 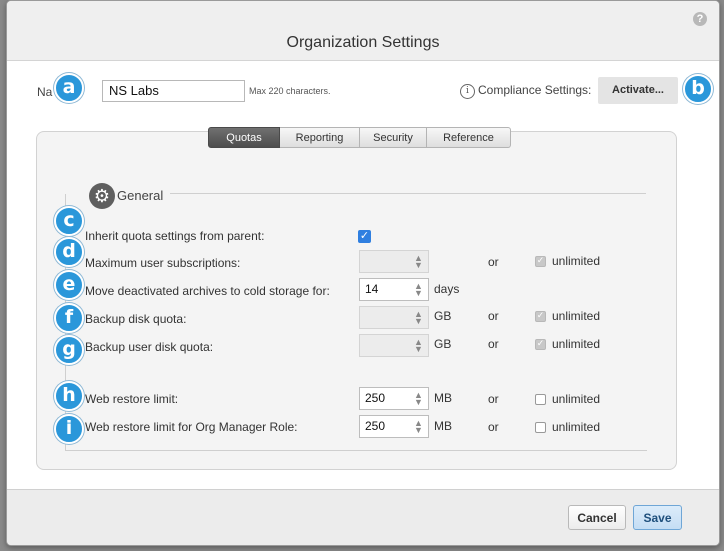 What do you see at coordinates (102, 196) in the screenshot?
I see `gear-icon: ⚙` at bounding box center [102, 196].